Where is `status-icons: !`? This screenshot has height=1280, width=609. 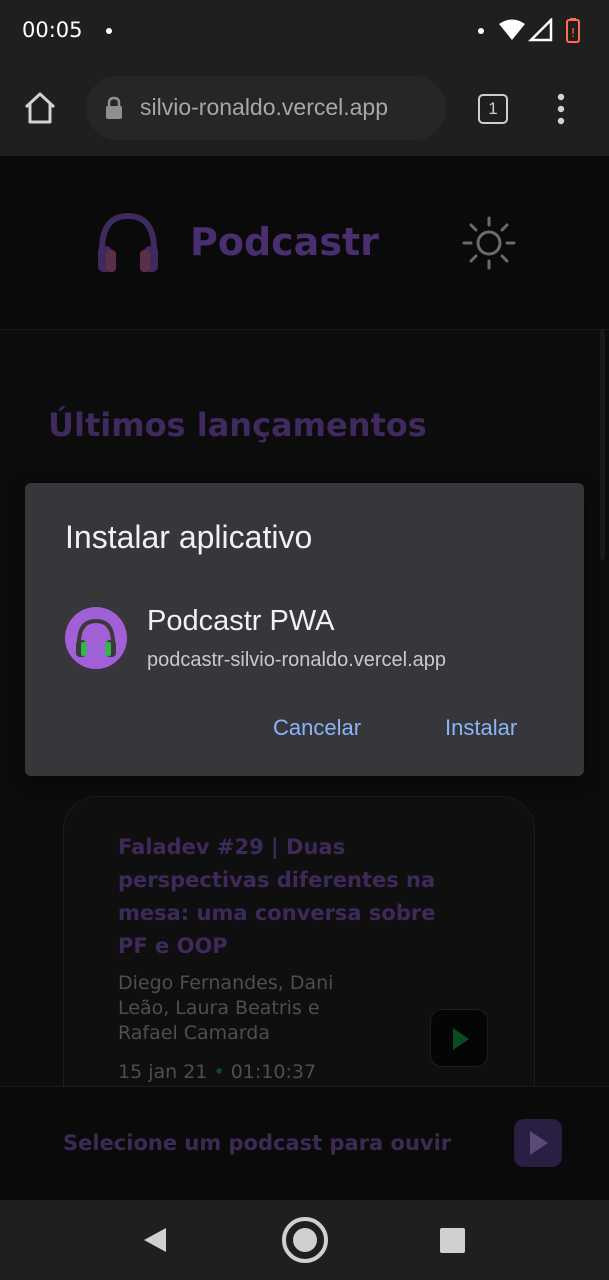 status-icons: ! is located at coordinates (539, 30).